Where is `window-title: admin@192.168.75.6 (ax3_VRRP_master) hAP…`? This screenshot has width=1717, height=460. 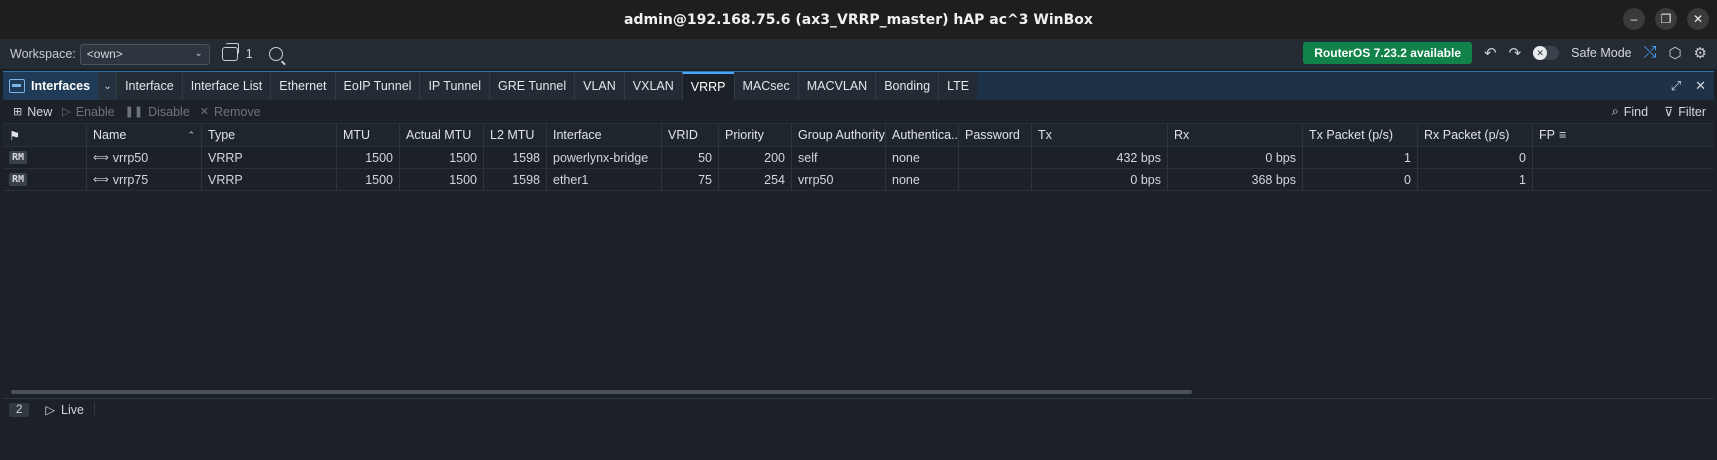 window-title: admin@192.168.75.6 (ax3_VRRP_master) hAP… is located at coordinates (858, 19).